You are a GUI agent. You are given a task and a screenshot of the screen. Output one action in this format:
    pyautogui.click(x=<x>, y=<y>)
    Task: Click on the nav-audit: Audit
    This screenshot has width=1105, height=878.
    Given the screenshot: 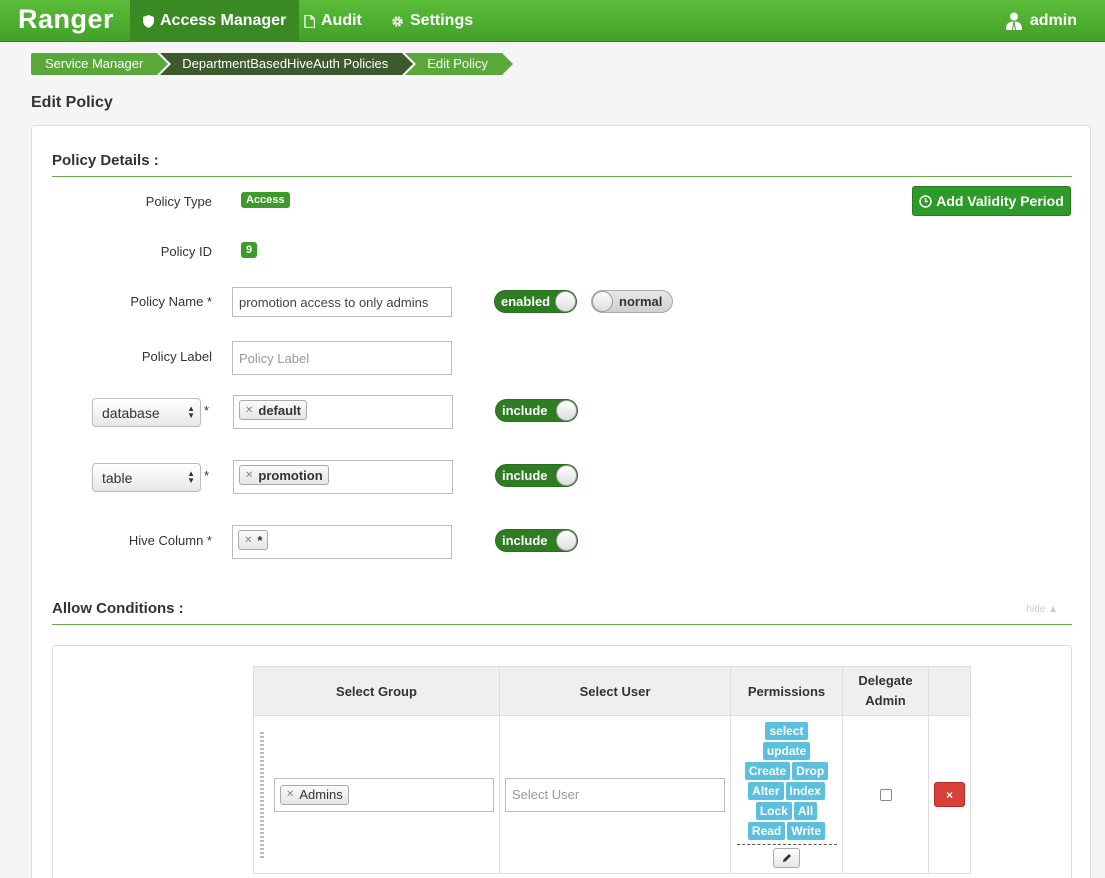 What is the action you would take?
    pyautogui.click(x=333, y=21)
    